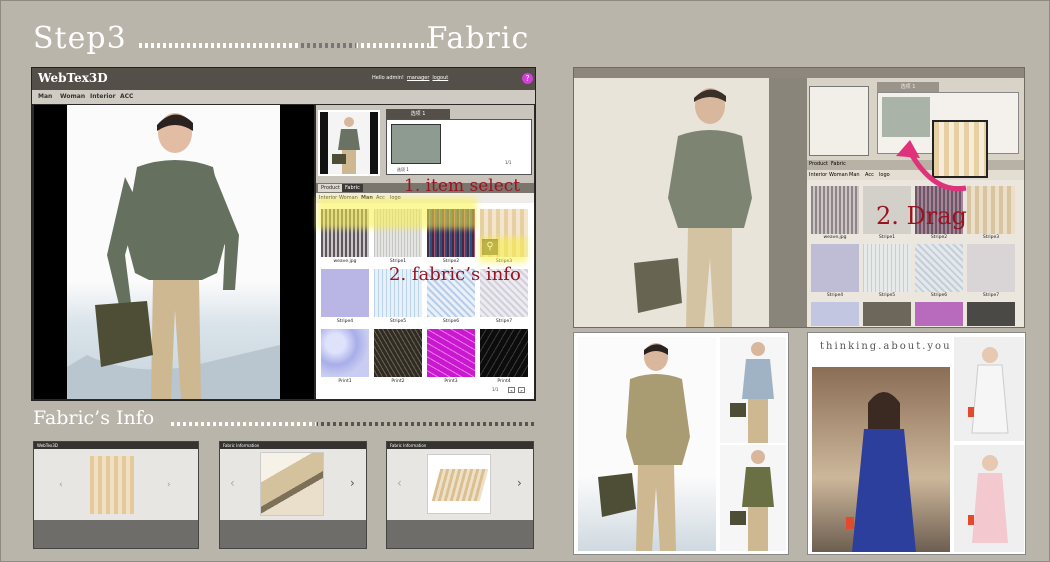 This screenshot has height=562, width=1050. I want to click on drag-swatch-print2, so click(887, 314).